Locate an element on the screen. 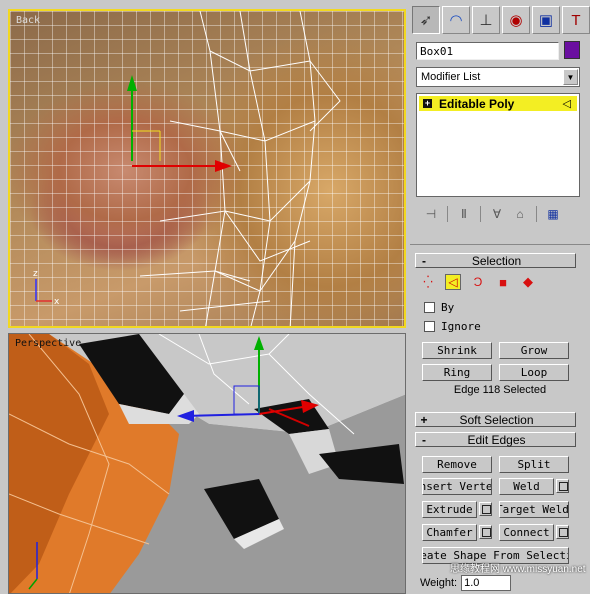  vertex-icon: ⁛ is located at coordinates (428, 282).